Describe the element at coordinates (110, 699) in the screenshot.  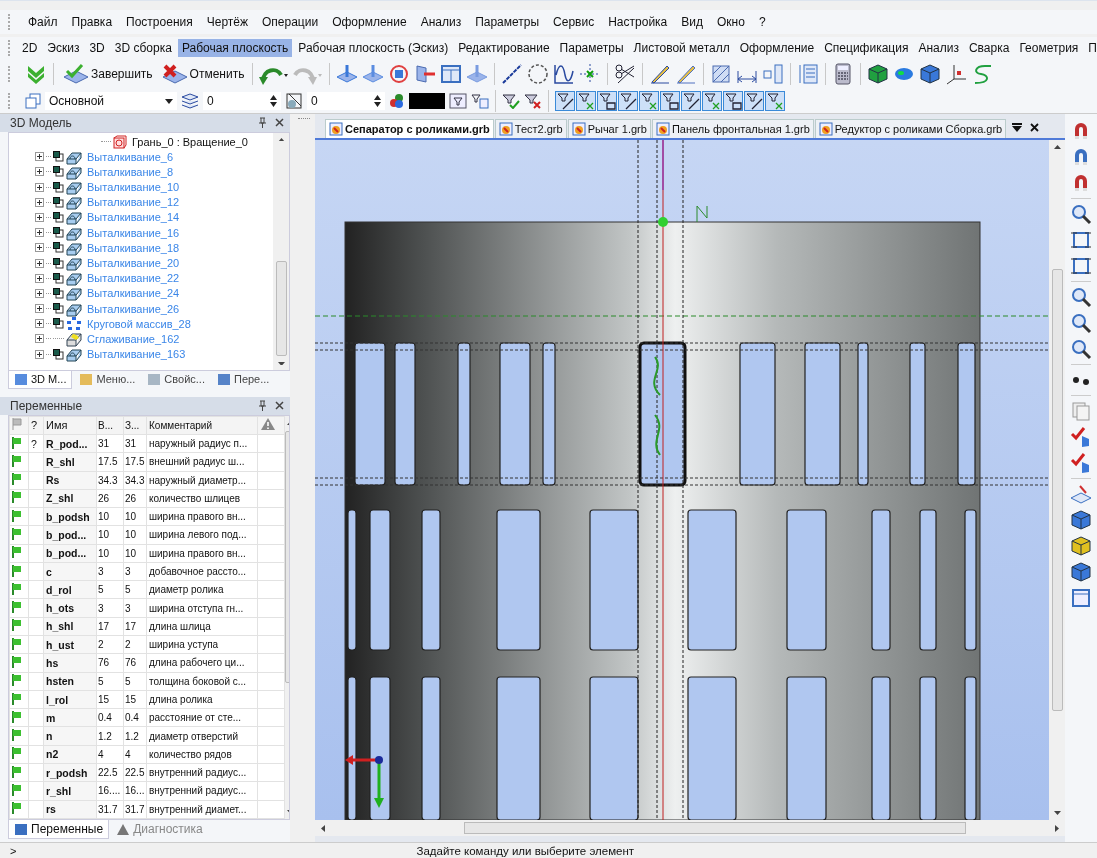
I see `table-cell: 15` at that location.